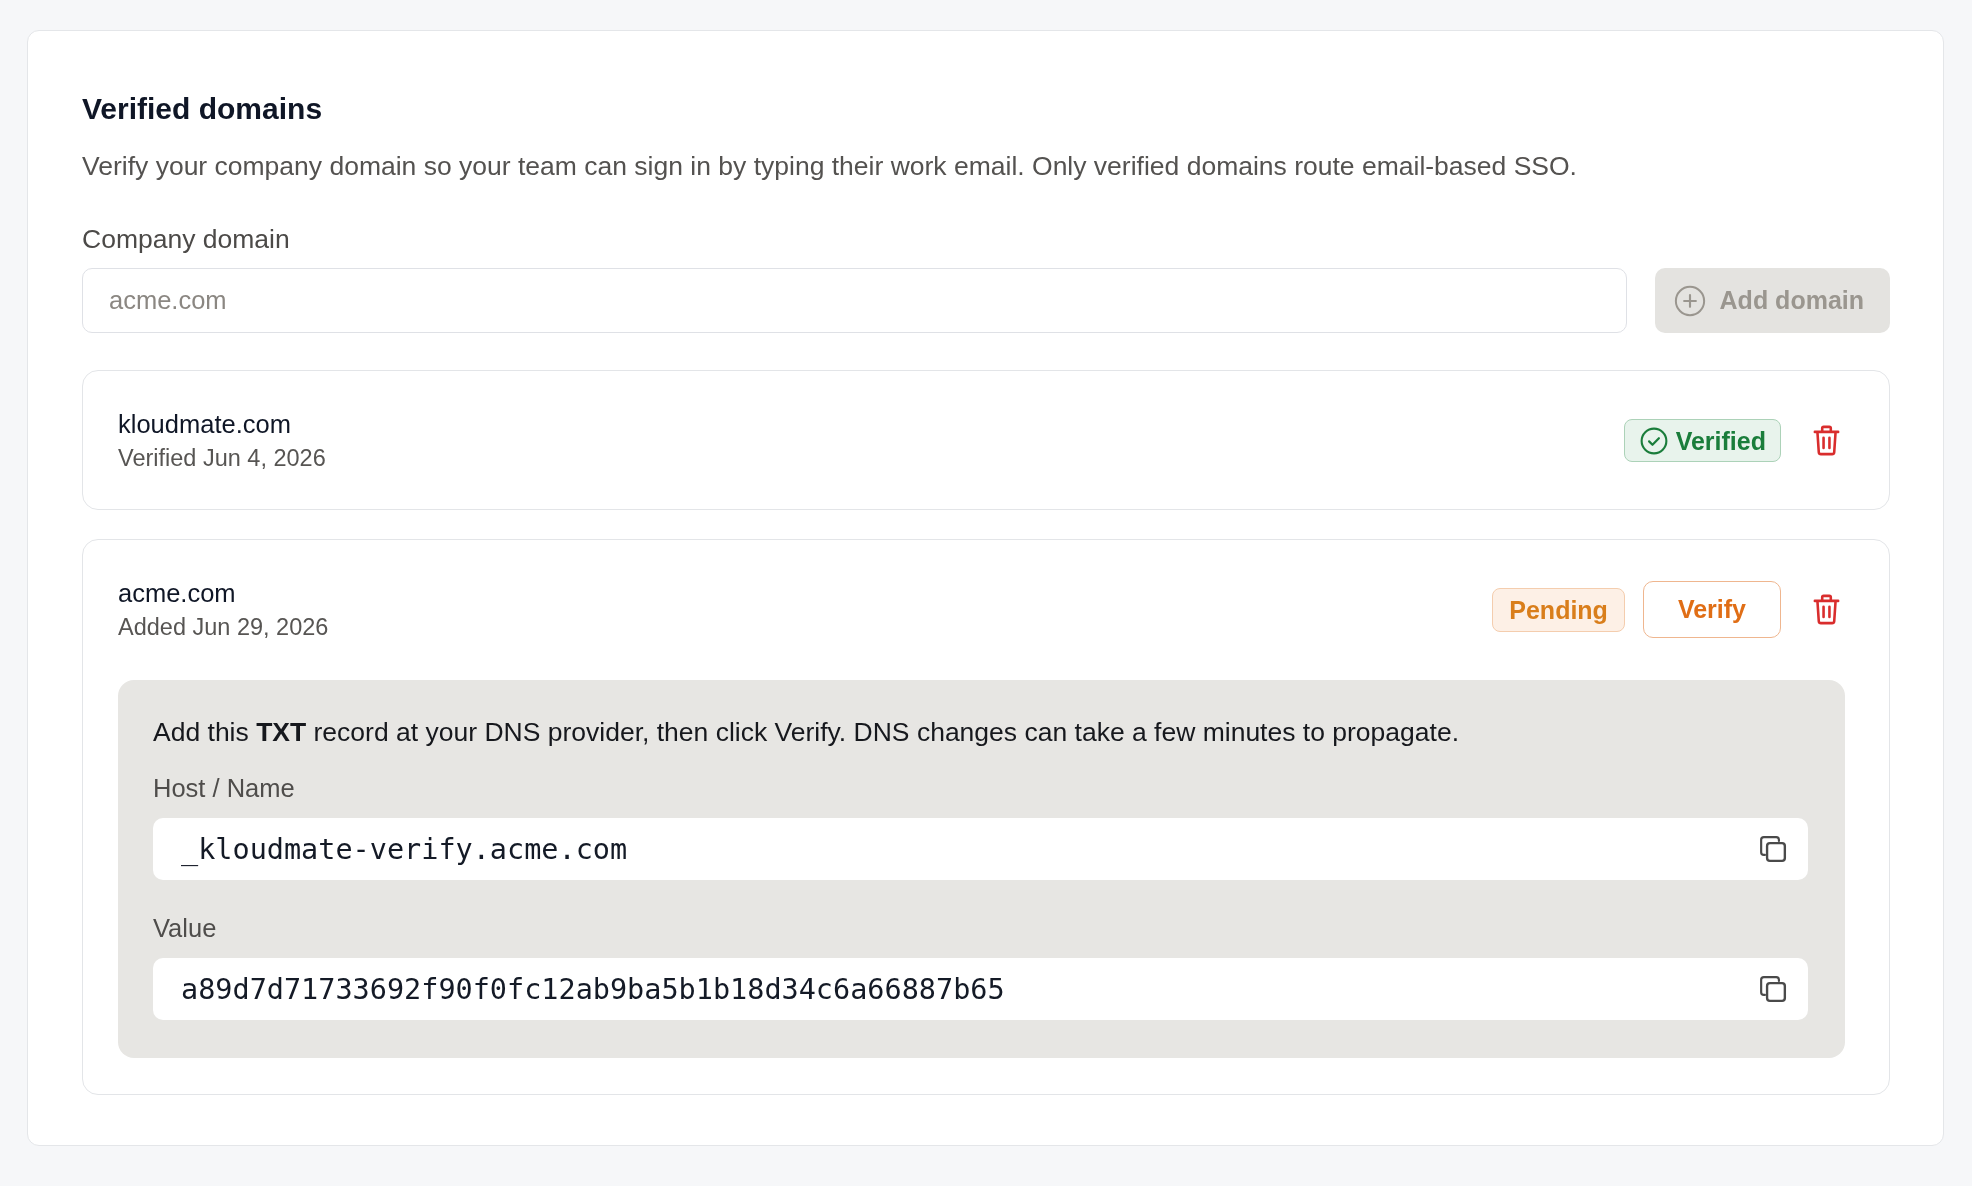  I want to click on status-label: Pending, so click(1558, 609).